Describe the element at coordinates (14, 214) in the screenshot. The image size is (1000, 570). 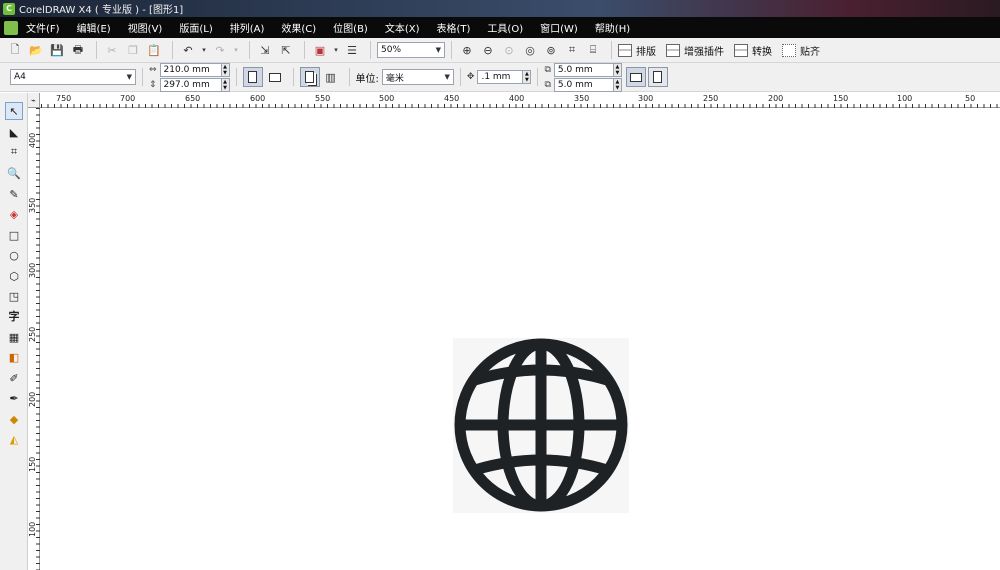
I see `smart-fill-tool-icon: ◈` at that location.